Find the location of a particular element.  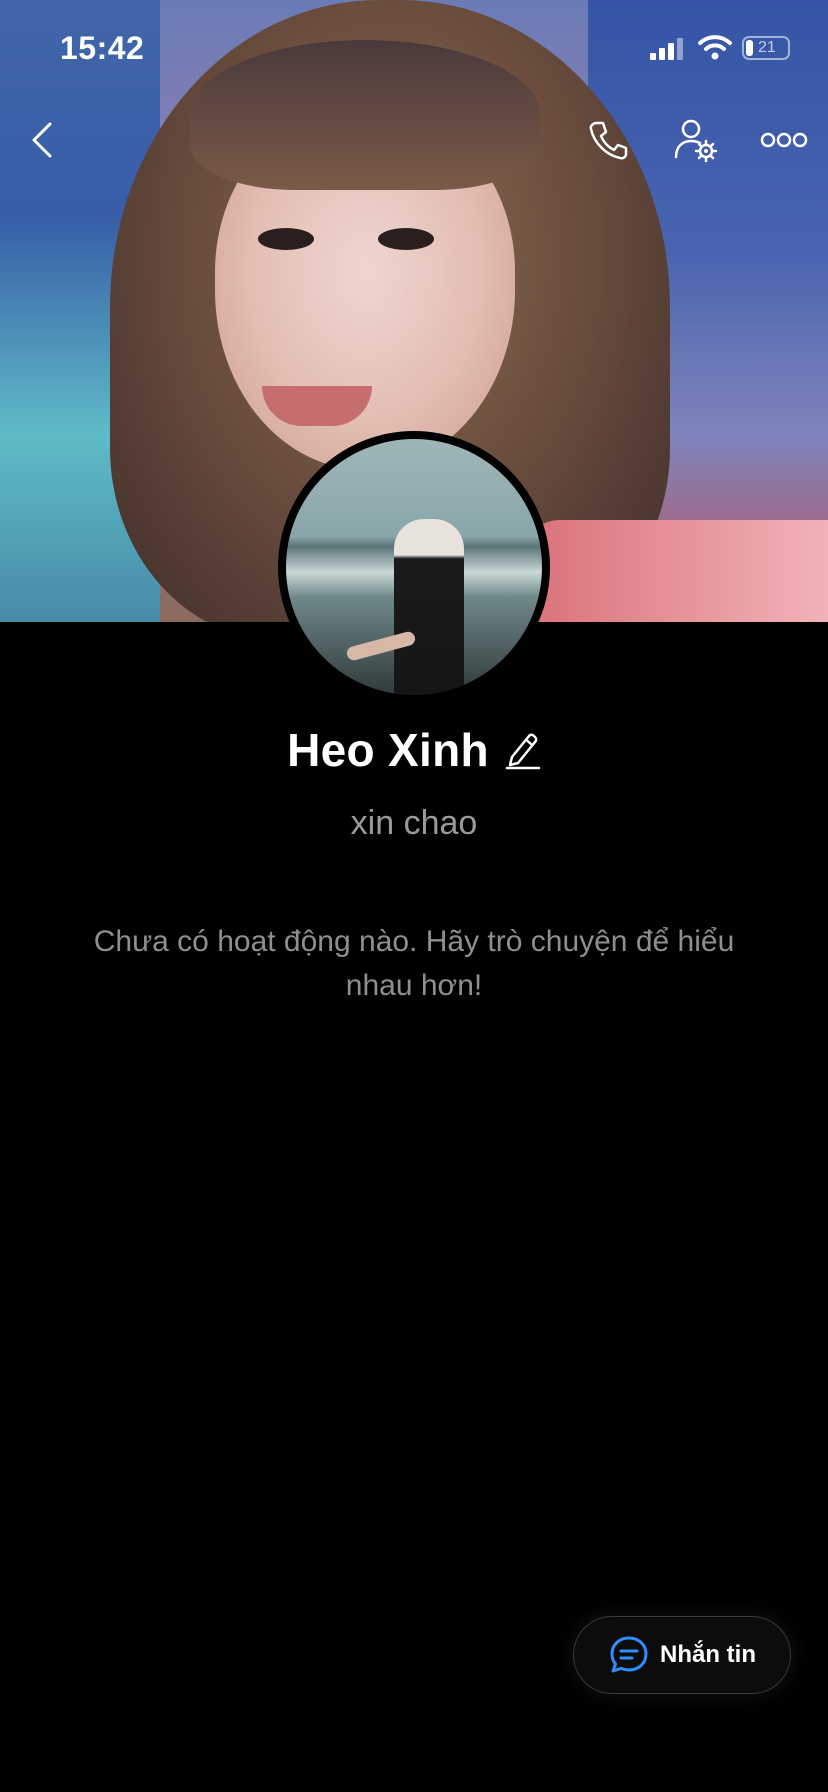

cellular-signal-icon is located at coordinates (668, 51).